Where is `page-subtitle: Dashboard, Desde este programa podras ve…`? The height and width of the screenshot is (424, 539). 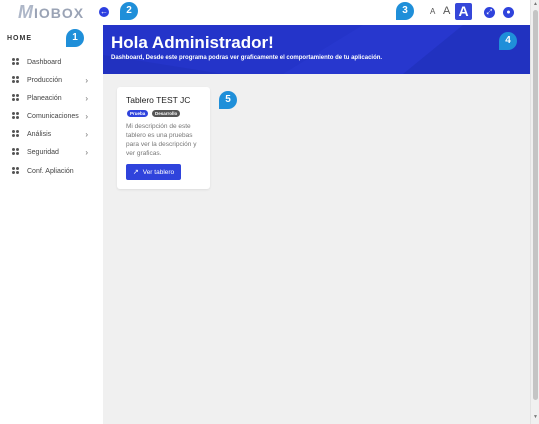 page-subtitle: Dashboard, Desde este programa podras ve… is located at coordinates (247, 58).